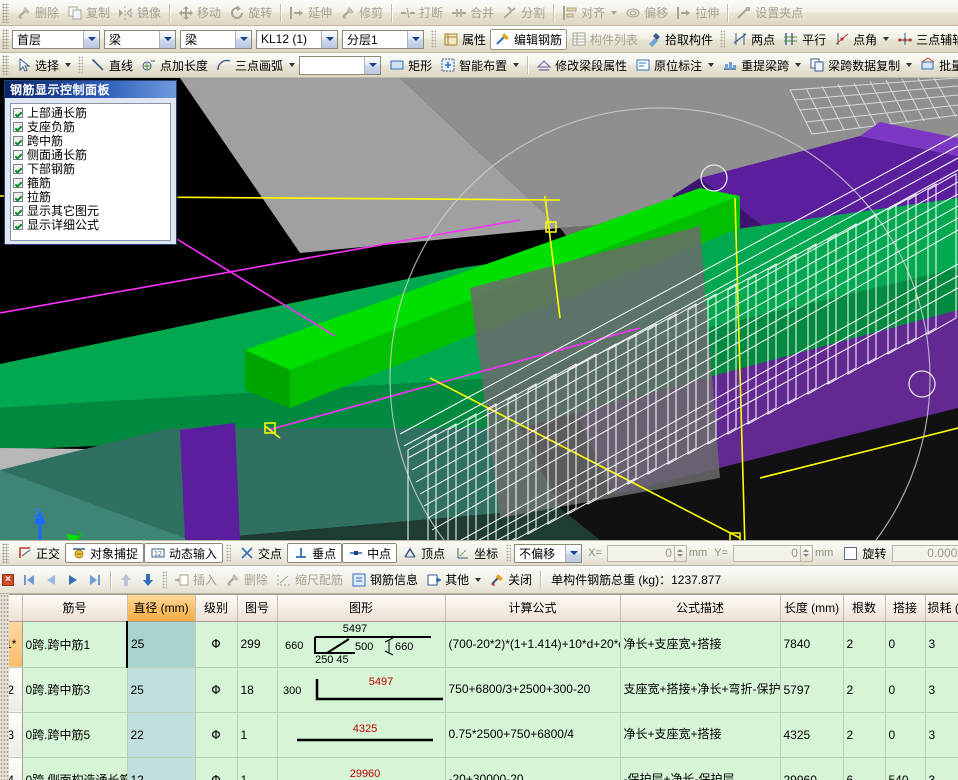  I want to click on cell-len: 5797, so click(812, 690).